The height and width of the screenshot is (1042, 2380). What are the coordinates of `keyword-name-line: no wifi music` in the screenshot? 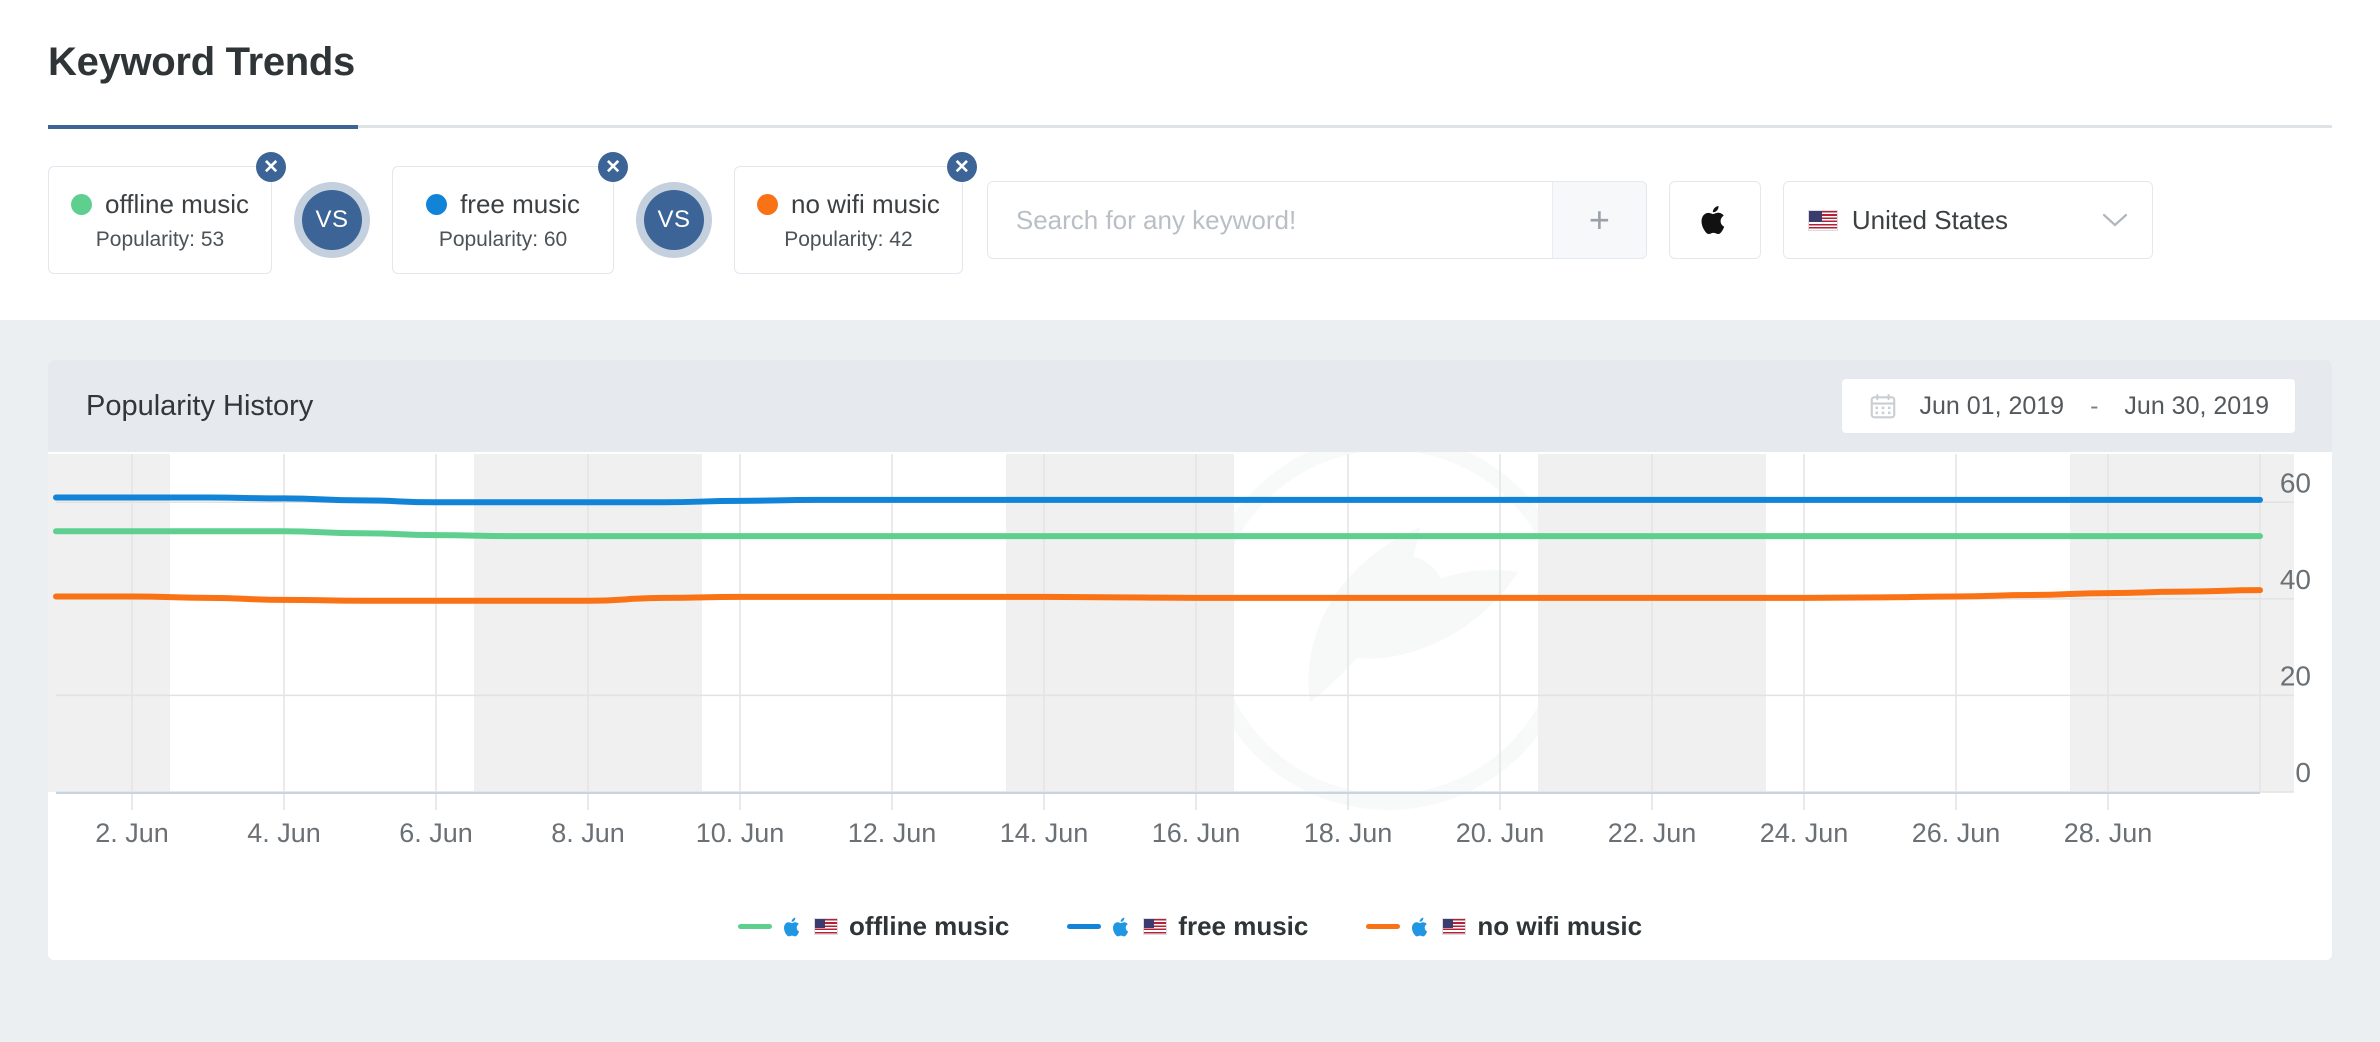 It's located at (848, 204).